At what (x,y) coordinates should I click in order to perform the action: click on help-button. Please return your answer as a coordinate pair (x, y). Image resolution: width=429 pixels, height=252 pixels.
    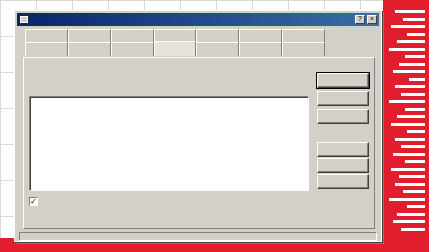
    Looking at the image, I should click on (343, 116).